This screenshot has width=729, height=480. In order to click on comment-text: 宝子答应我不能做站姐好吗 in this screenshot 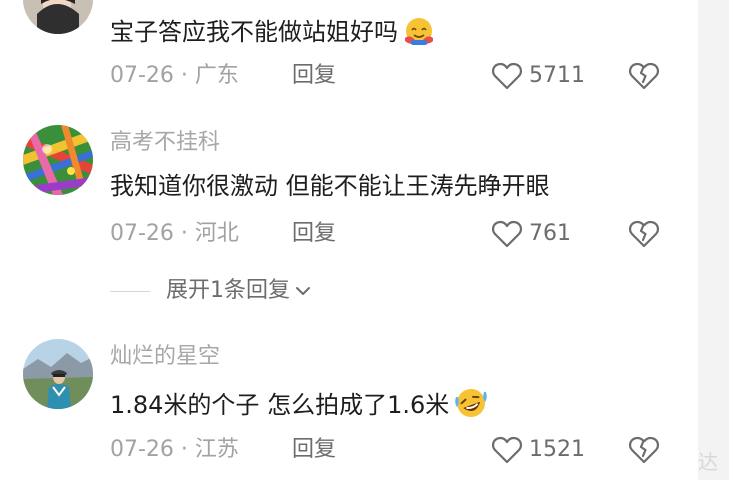, I will do `click(273, 35)`.